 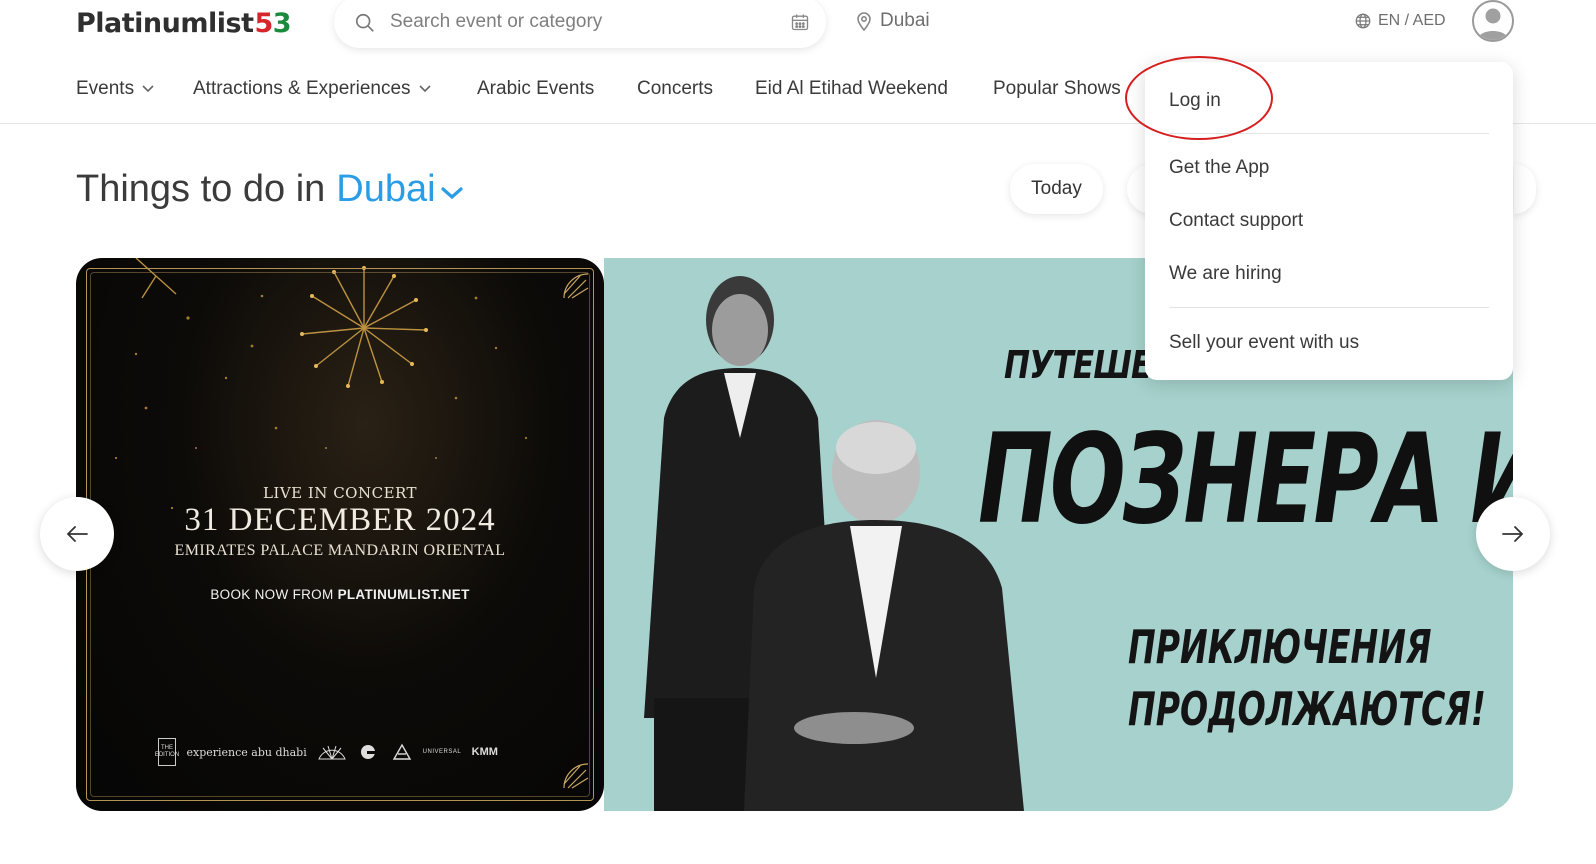 I want to click on banner1-line1: LIVE IN CONCERT, so click(x=340, y=493).